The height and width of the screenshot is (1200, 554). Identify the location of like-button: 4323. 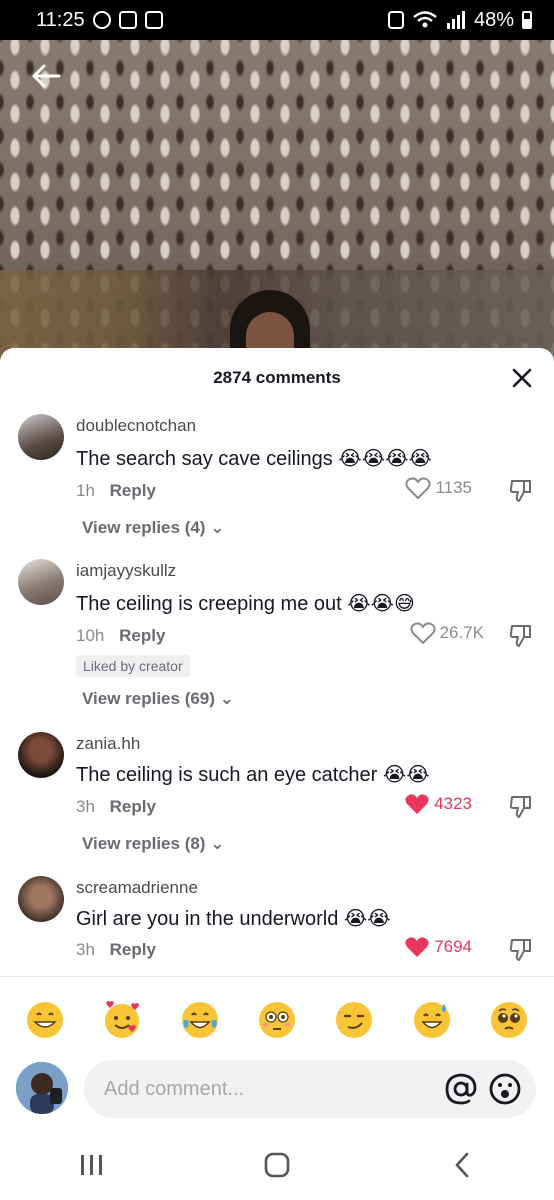
(438, 804).